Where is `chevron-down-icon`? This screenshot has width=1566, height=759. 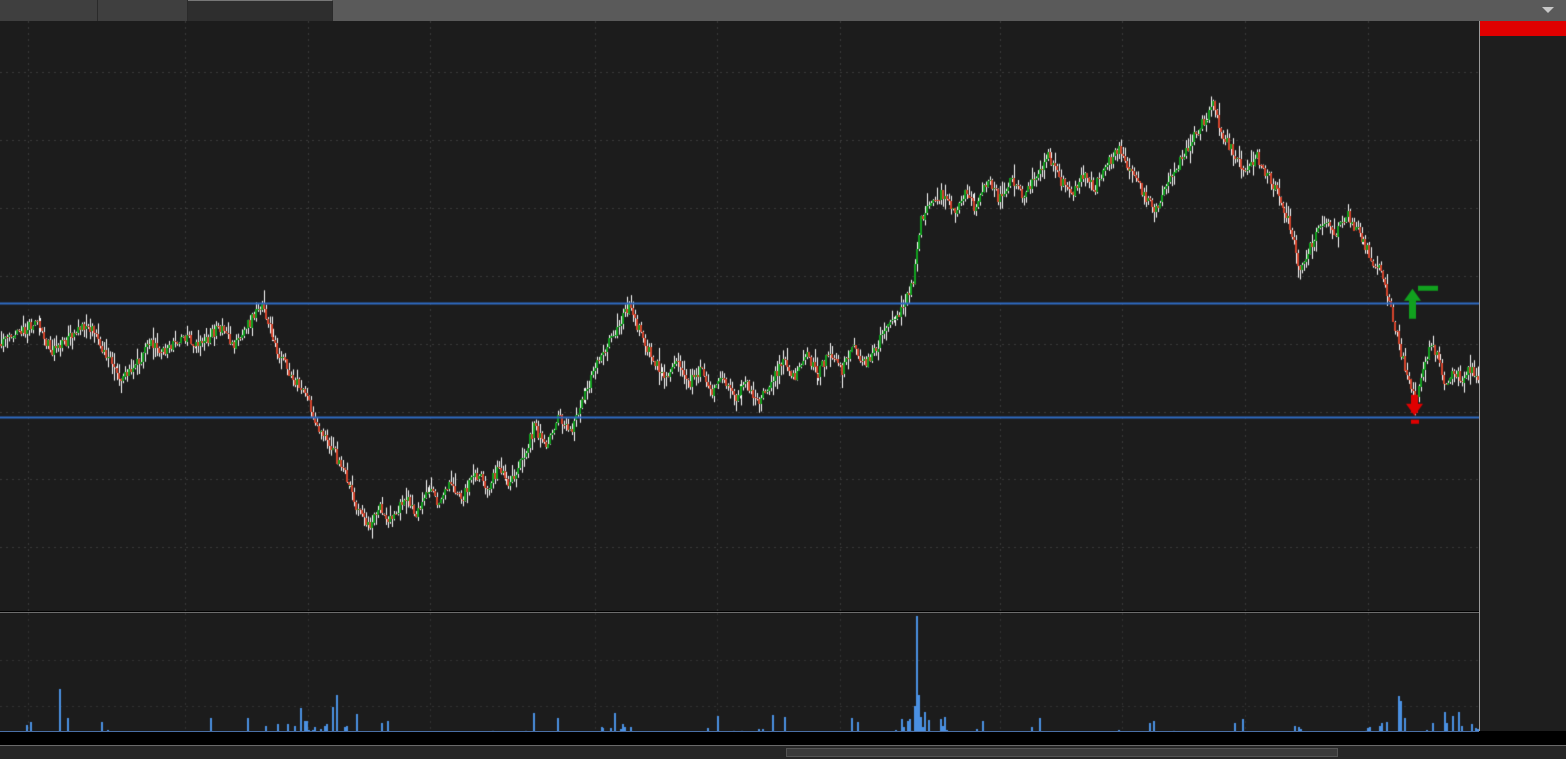
chevron-down-icon is located at coordinates (1548, 10).